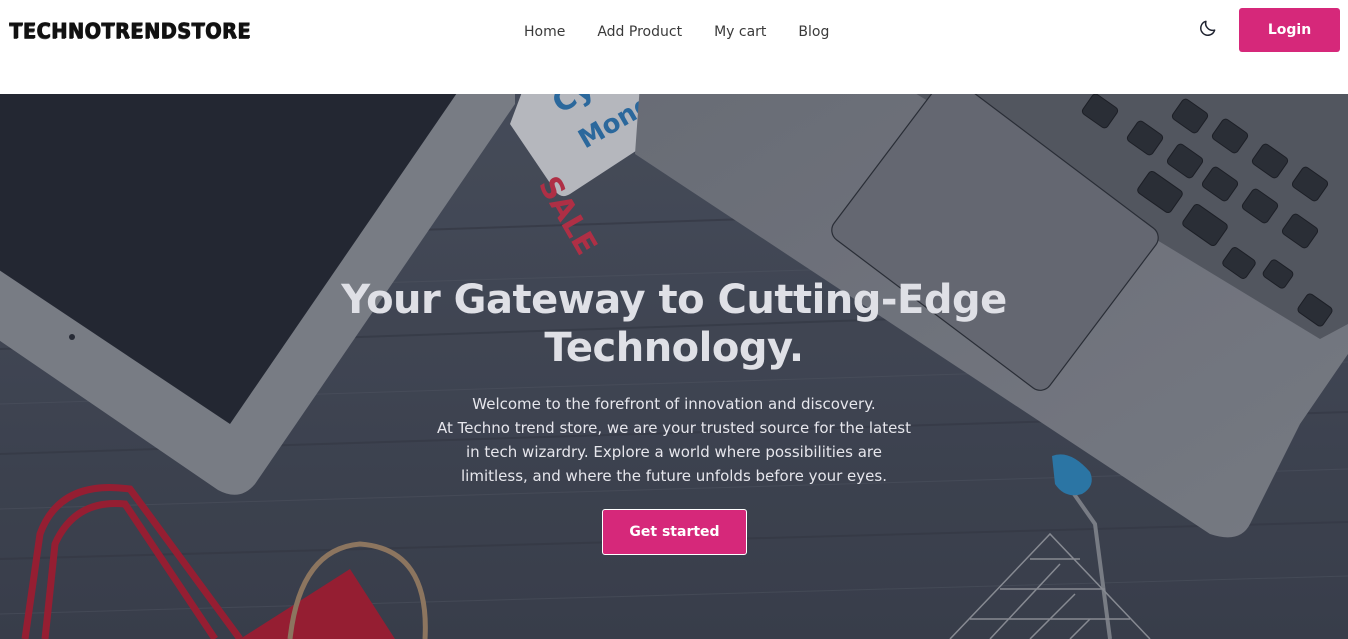 Image resolution: width=1348 pixels, height=639 pixels. I want to click on theme-toggle-button, so click(1208, 28).